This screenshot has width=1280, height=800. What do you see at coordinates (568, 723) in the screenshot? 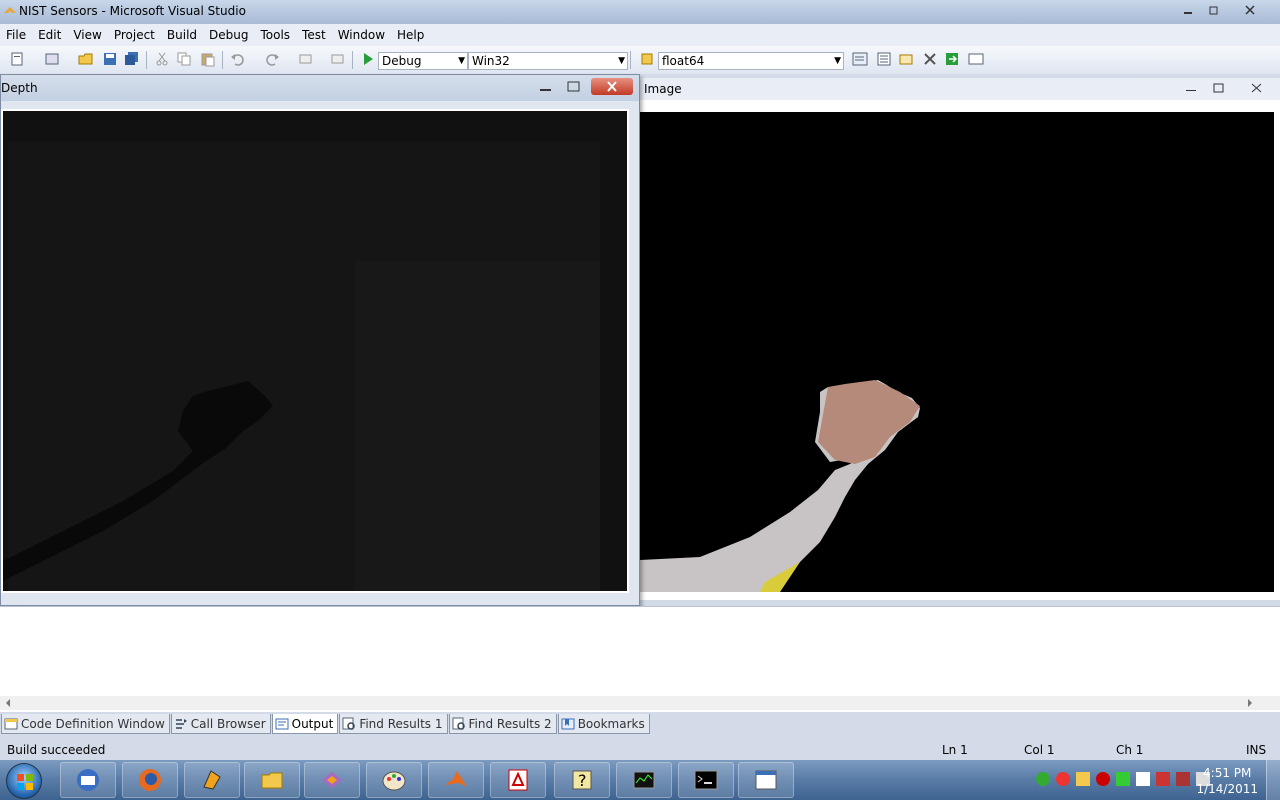
I see `bookmarks-icon` at bounding box center [568, 723].